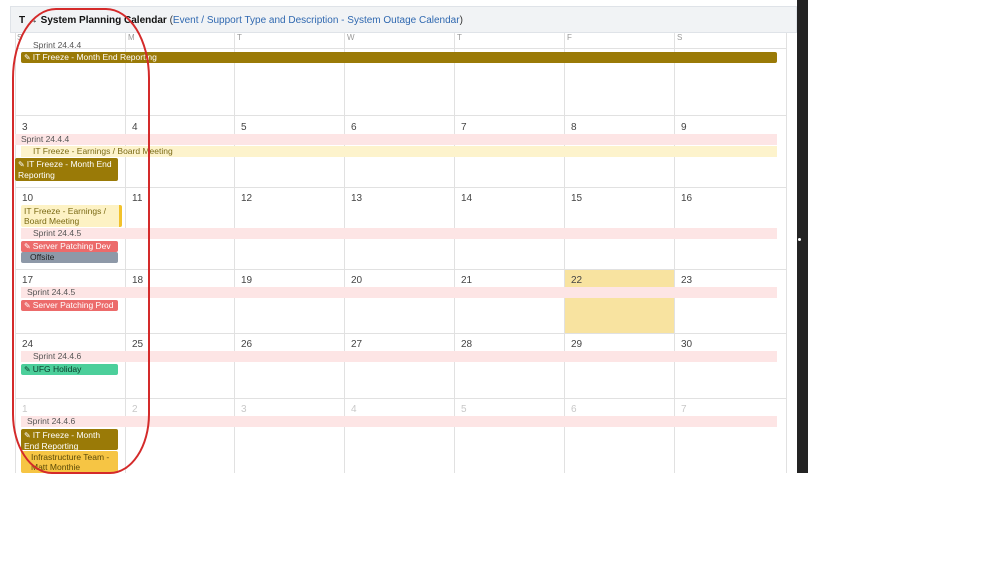 The height and width of the screenshot is (562, 999). Describe the element at coordinates (27, 344) in the screenshot. I see `day-number: 24` at that location.